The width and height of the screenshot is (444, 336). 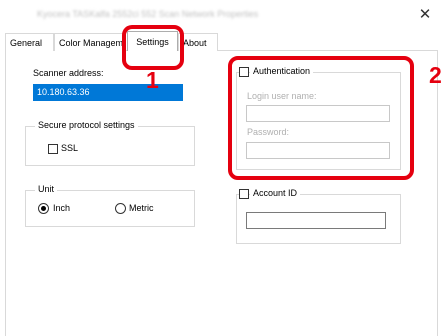 I want to click on metric-label: Metric, so click(x=141, y=208).